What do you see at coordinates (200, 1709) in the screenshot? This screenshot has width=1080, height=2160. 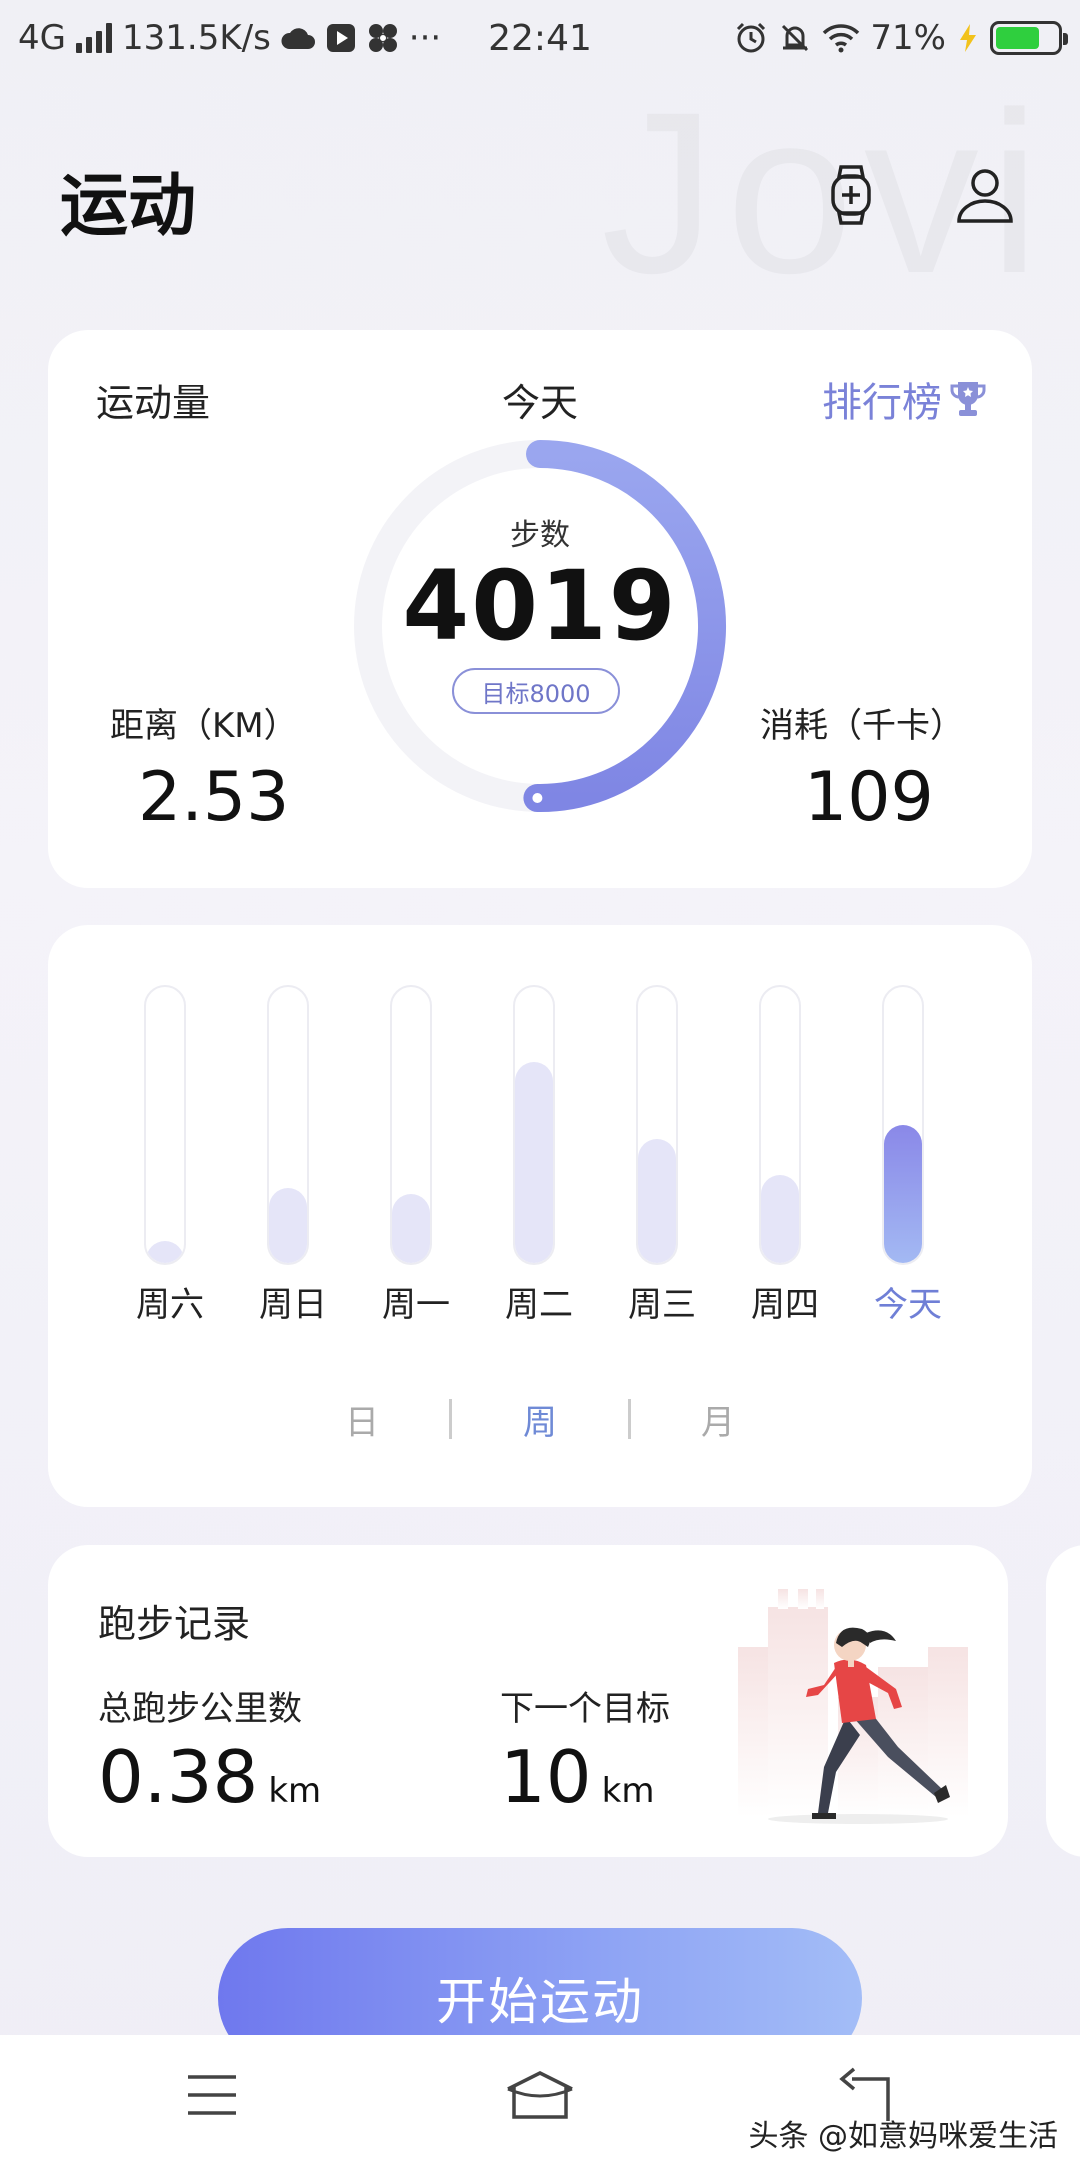 I see `total-distance-label: 总跑步公里数` at bounding box center [200, 1709].